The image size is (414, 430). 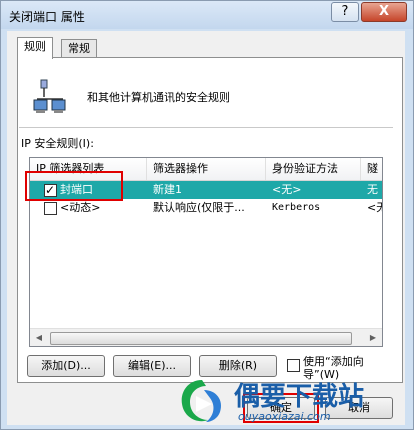 I want to click on tab-general: 常规, so click(x=79, y=48).